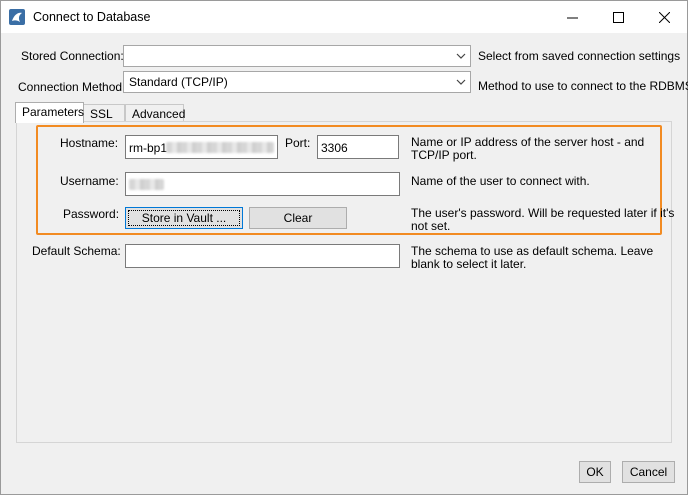 Image resolution: width=688 pixels, height=495 pixels. Describe the element at coordinates (91, 214) in the screenshot. I see `password-label: Password:` at that location.